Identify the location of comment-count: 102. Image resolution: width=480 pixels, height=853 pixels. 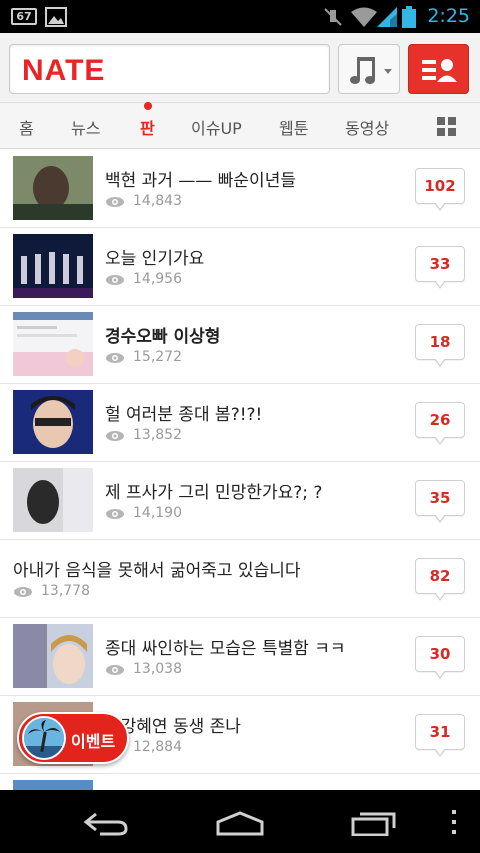
(440, 186).